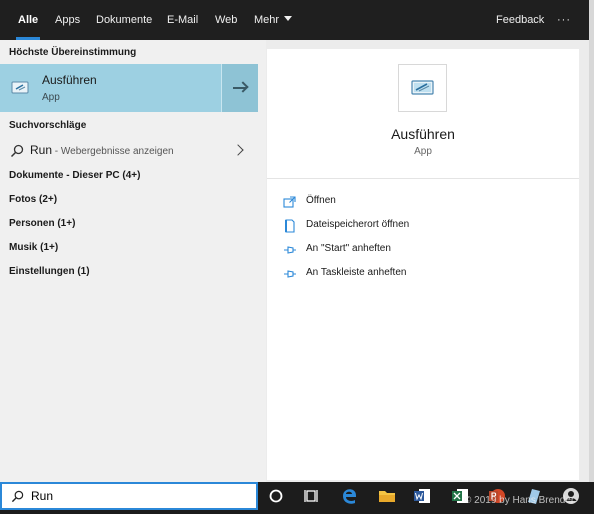  What do you see at coordinates (129, 496) in the screenshot?
I see `taskbar-search-box: Run` at bounding box center [129, 496].